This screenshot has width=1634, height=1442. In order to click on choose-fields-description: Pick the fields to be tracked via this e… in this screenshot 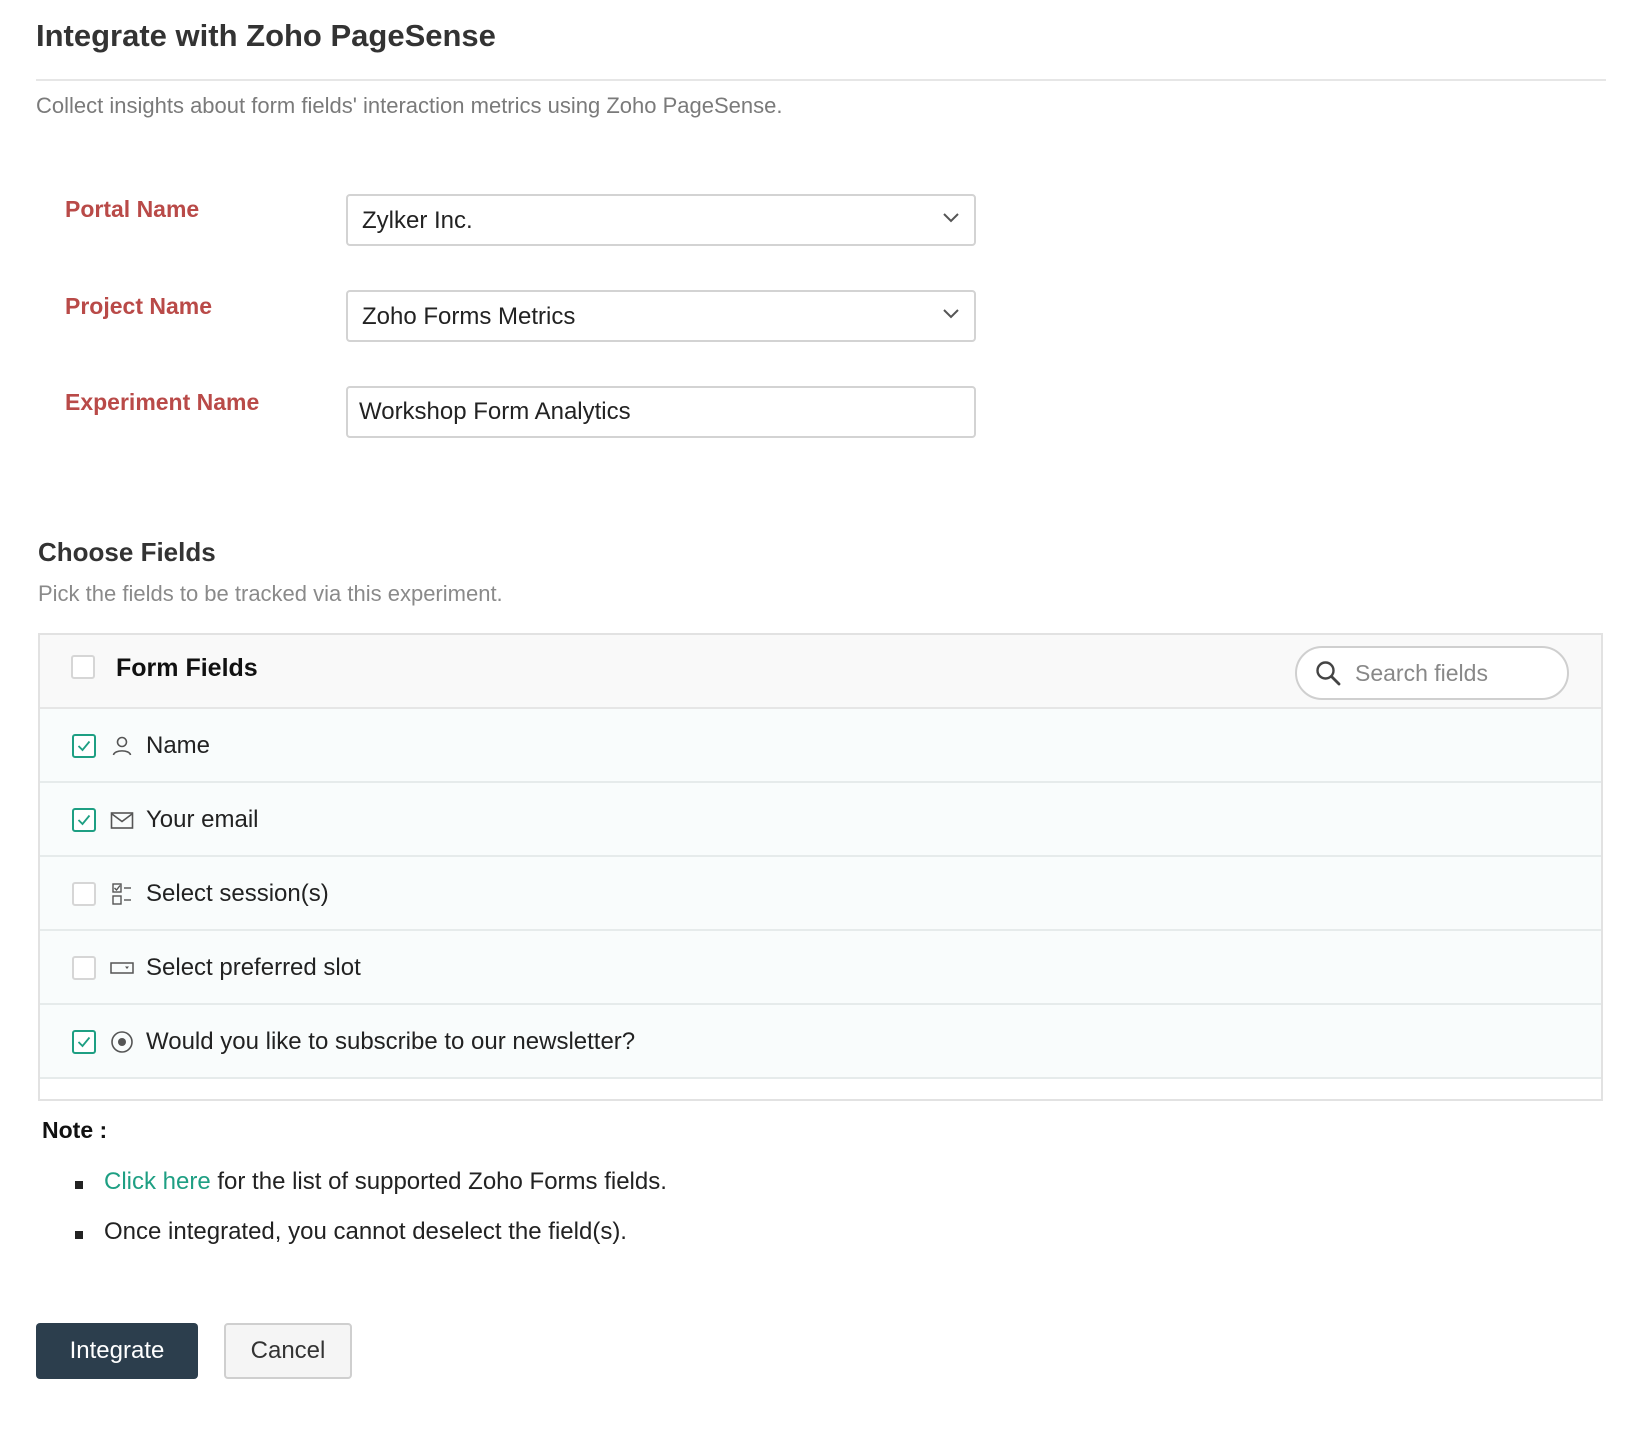, I will do `click(270, 593)`.